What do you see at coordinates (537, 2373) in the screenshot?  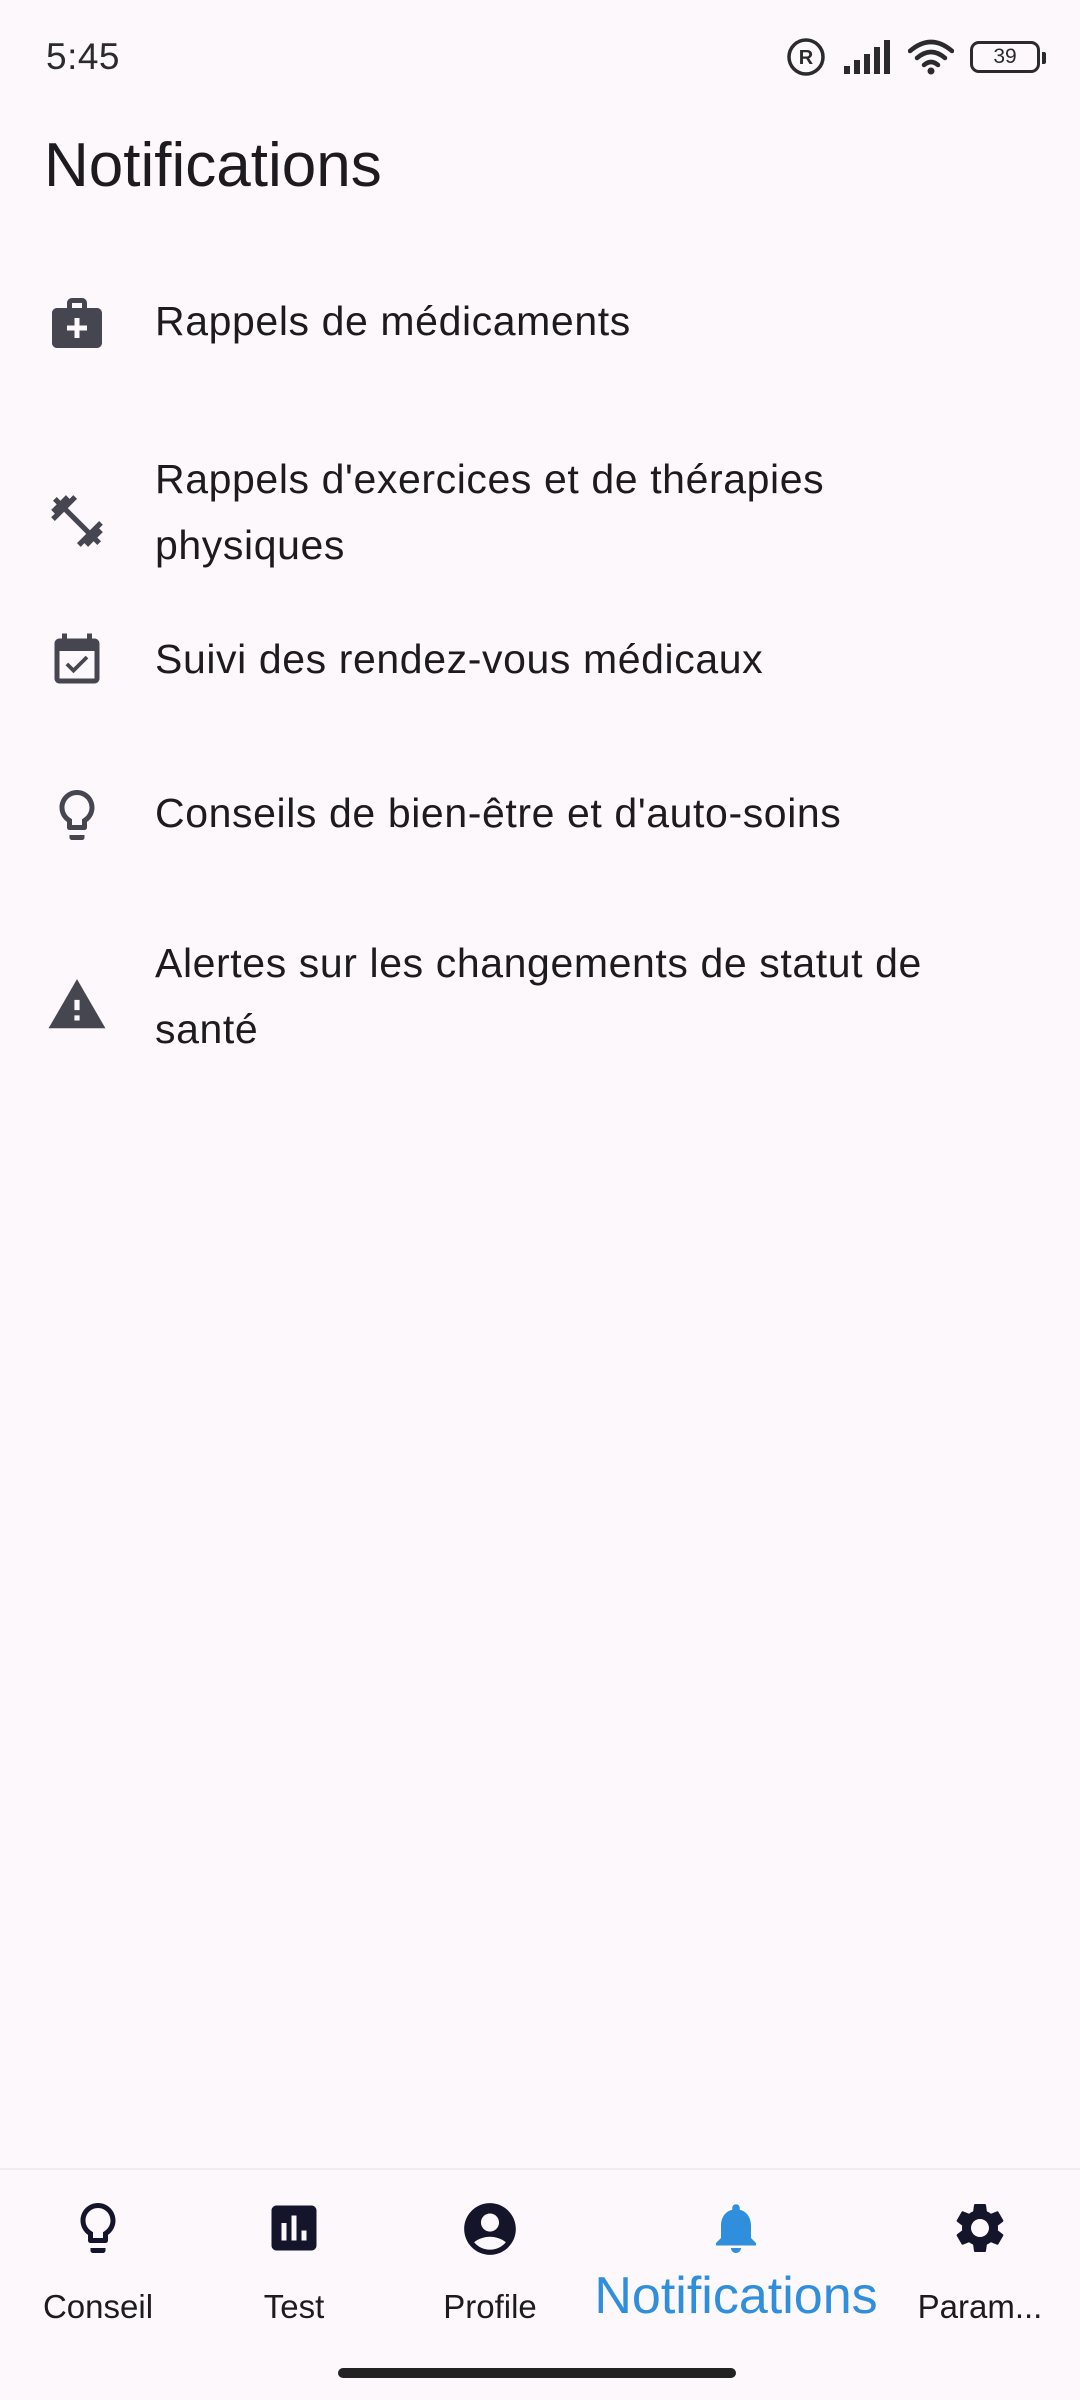 I see `home-indicator` at bounding box center [537, 2373].